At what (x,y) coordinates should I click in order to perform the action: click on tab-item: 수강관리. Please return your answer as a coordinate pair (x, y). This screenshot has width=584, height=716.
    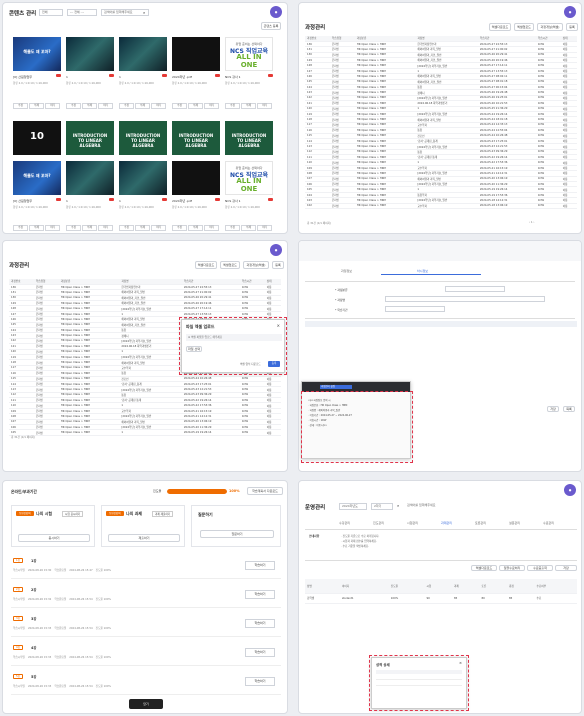
    Looking at the image, I should click on (344, 523).